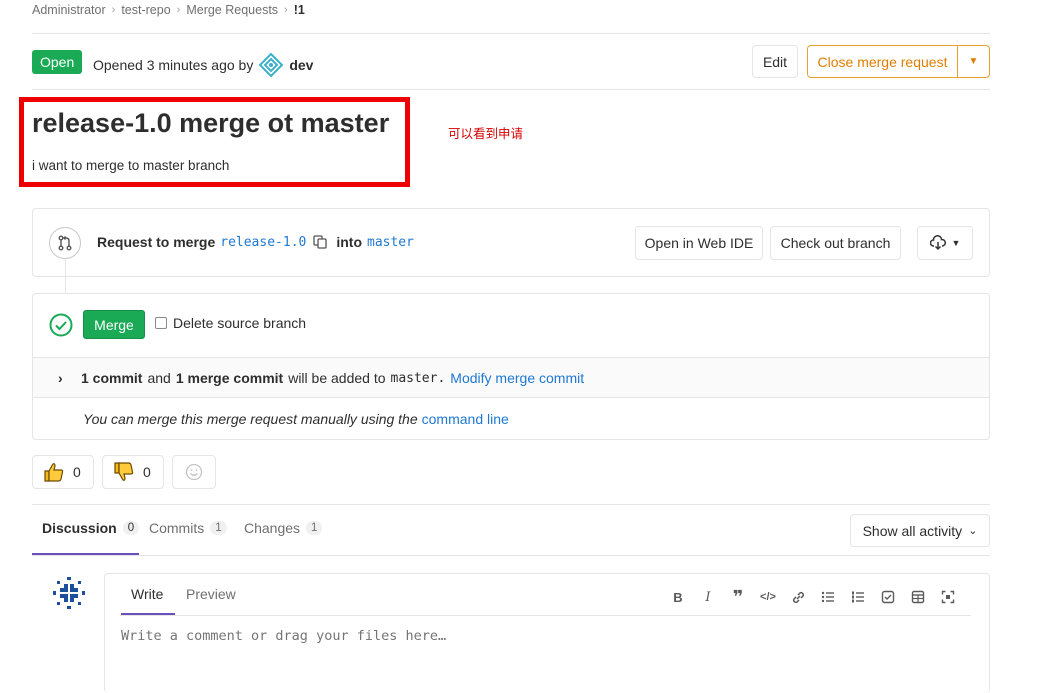  What do you see at coordinates (69, 10) in the screenshot?
I see `breadcrumb-administrator: Administrator` at bounding box center [69, 10].